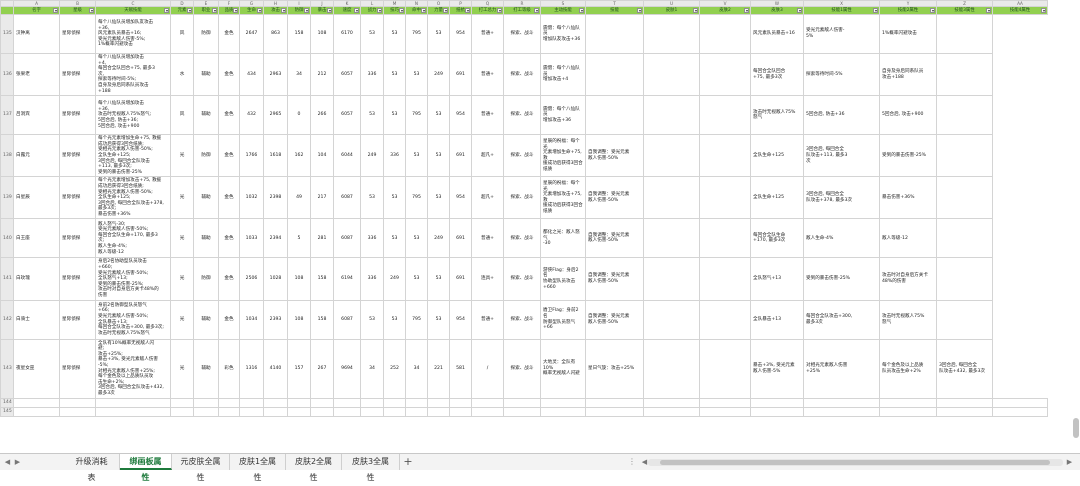  What do you see at coordinates (438, 238) in the screenshot?
I see `table-cell: 249` at bounding box center [438, 238].